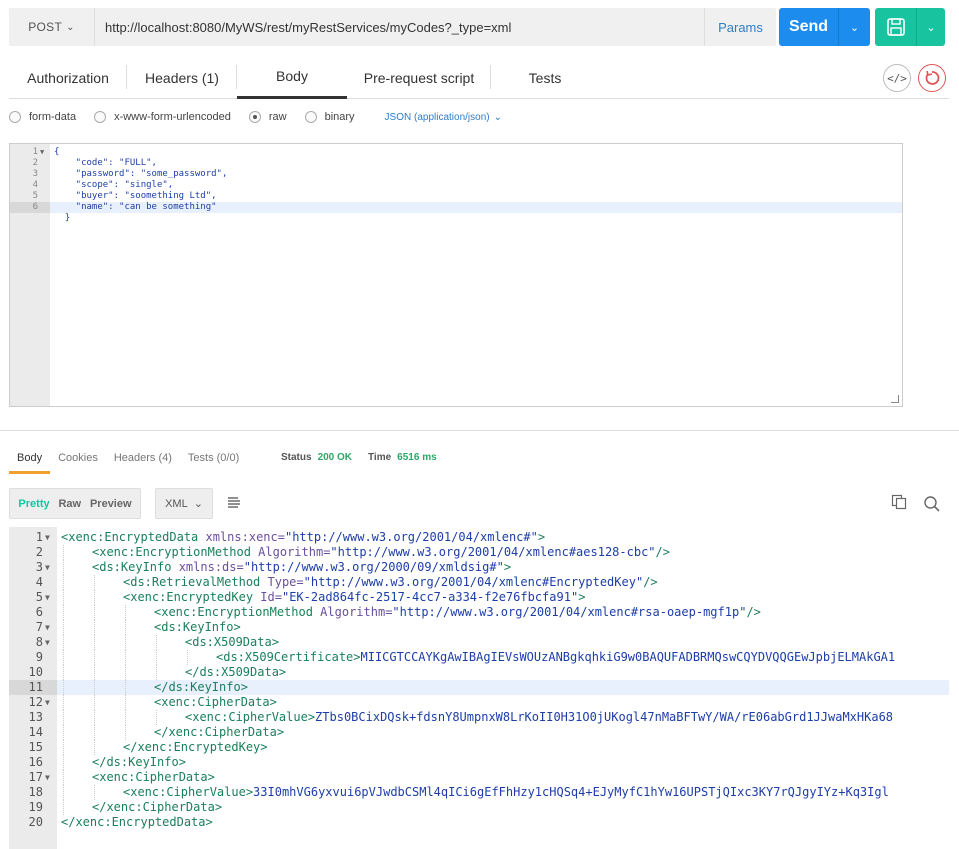 The height and width of the screenshot is (849, 959). Describe the element at coordinates (137, 822) in the screenshot. I see `xml-token: </xenc:EncryptedData>` at that location.